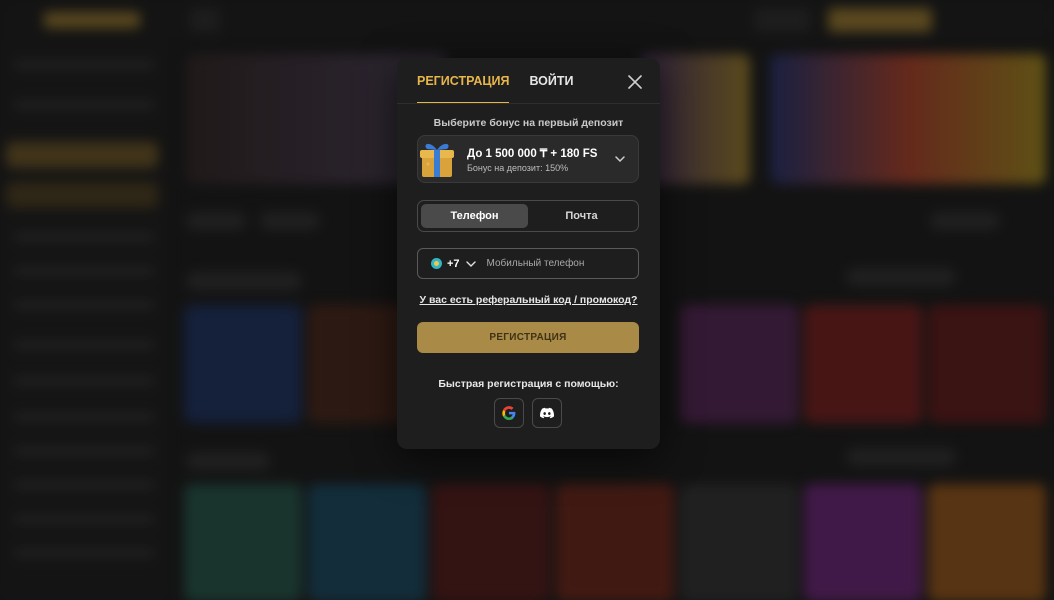 The height and width of the screenshot is (600, 1054). Describe the element at coordinates (528, 337) in the screenshot. I see `register-button: РЕГИСТРАЦИЯ` at that location.